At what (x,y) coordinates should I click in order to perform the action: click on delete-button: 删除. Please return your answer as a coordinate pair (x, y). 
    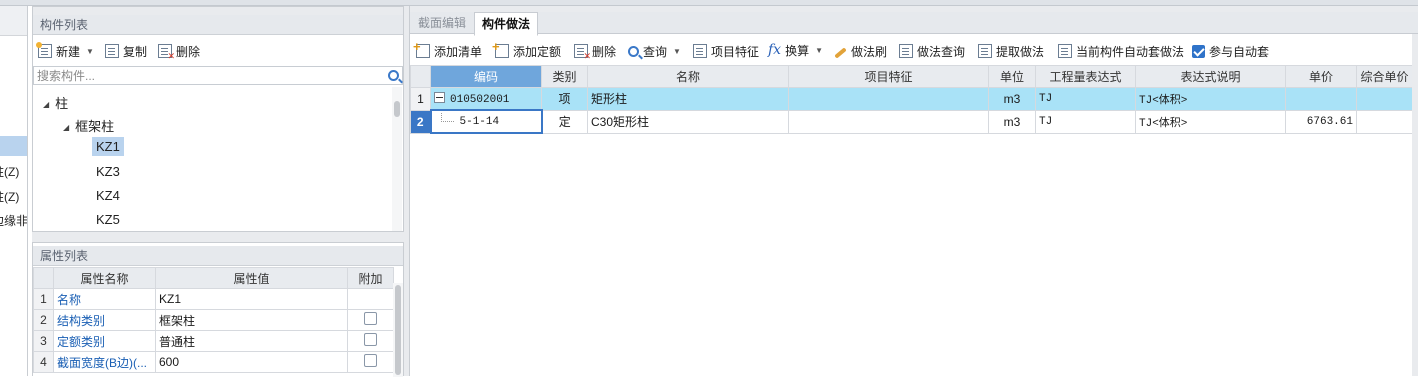
    Looking at the image, I should click on (179, 51).